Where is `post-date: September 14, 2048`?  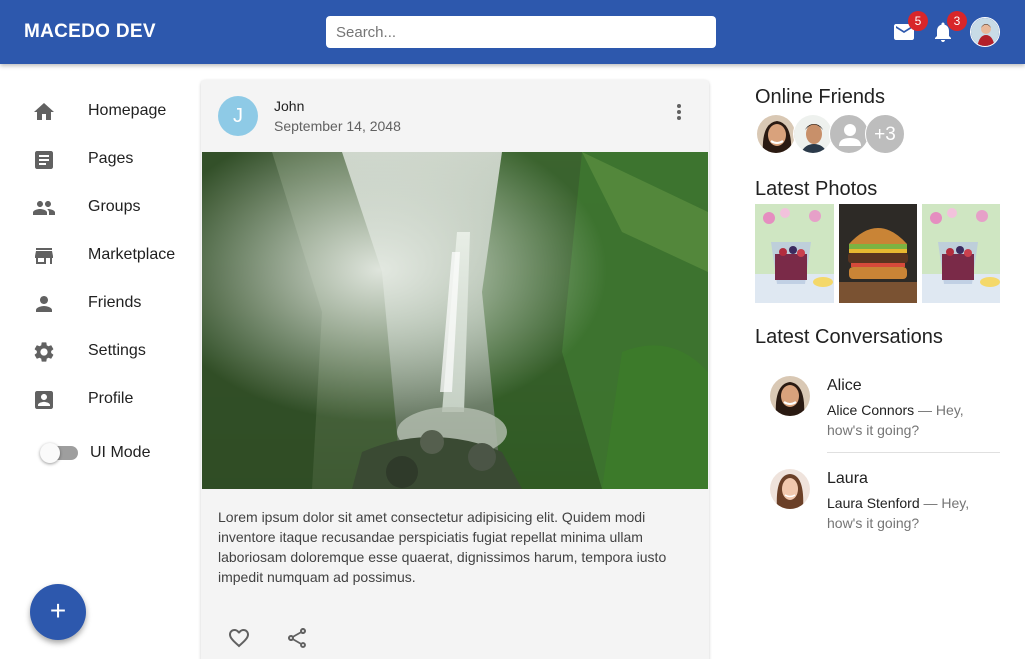 post-date: September 14, 2048 is located at coordinates (337, 126).